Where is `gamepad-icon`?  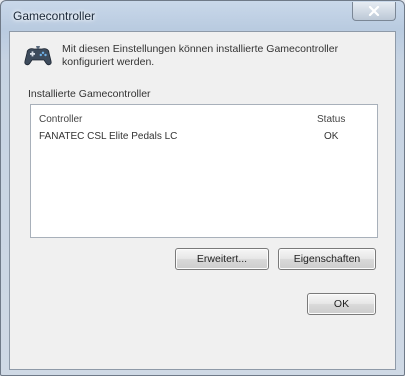 gamepad-icon is located at coordinates (38, 56).